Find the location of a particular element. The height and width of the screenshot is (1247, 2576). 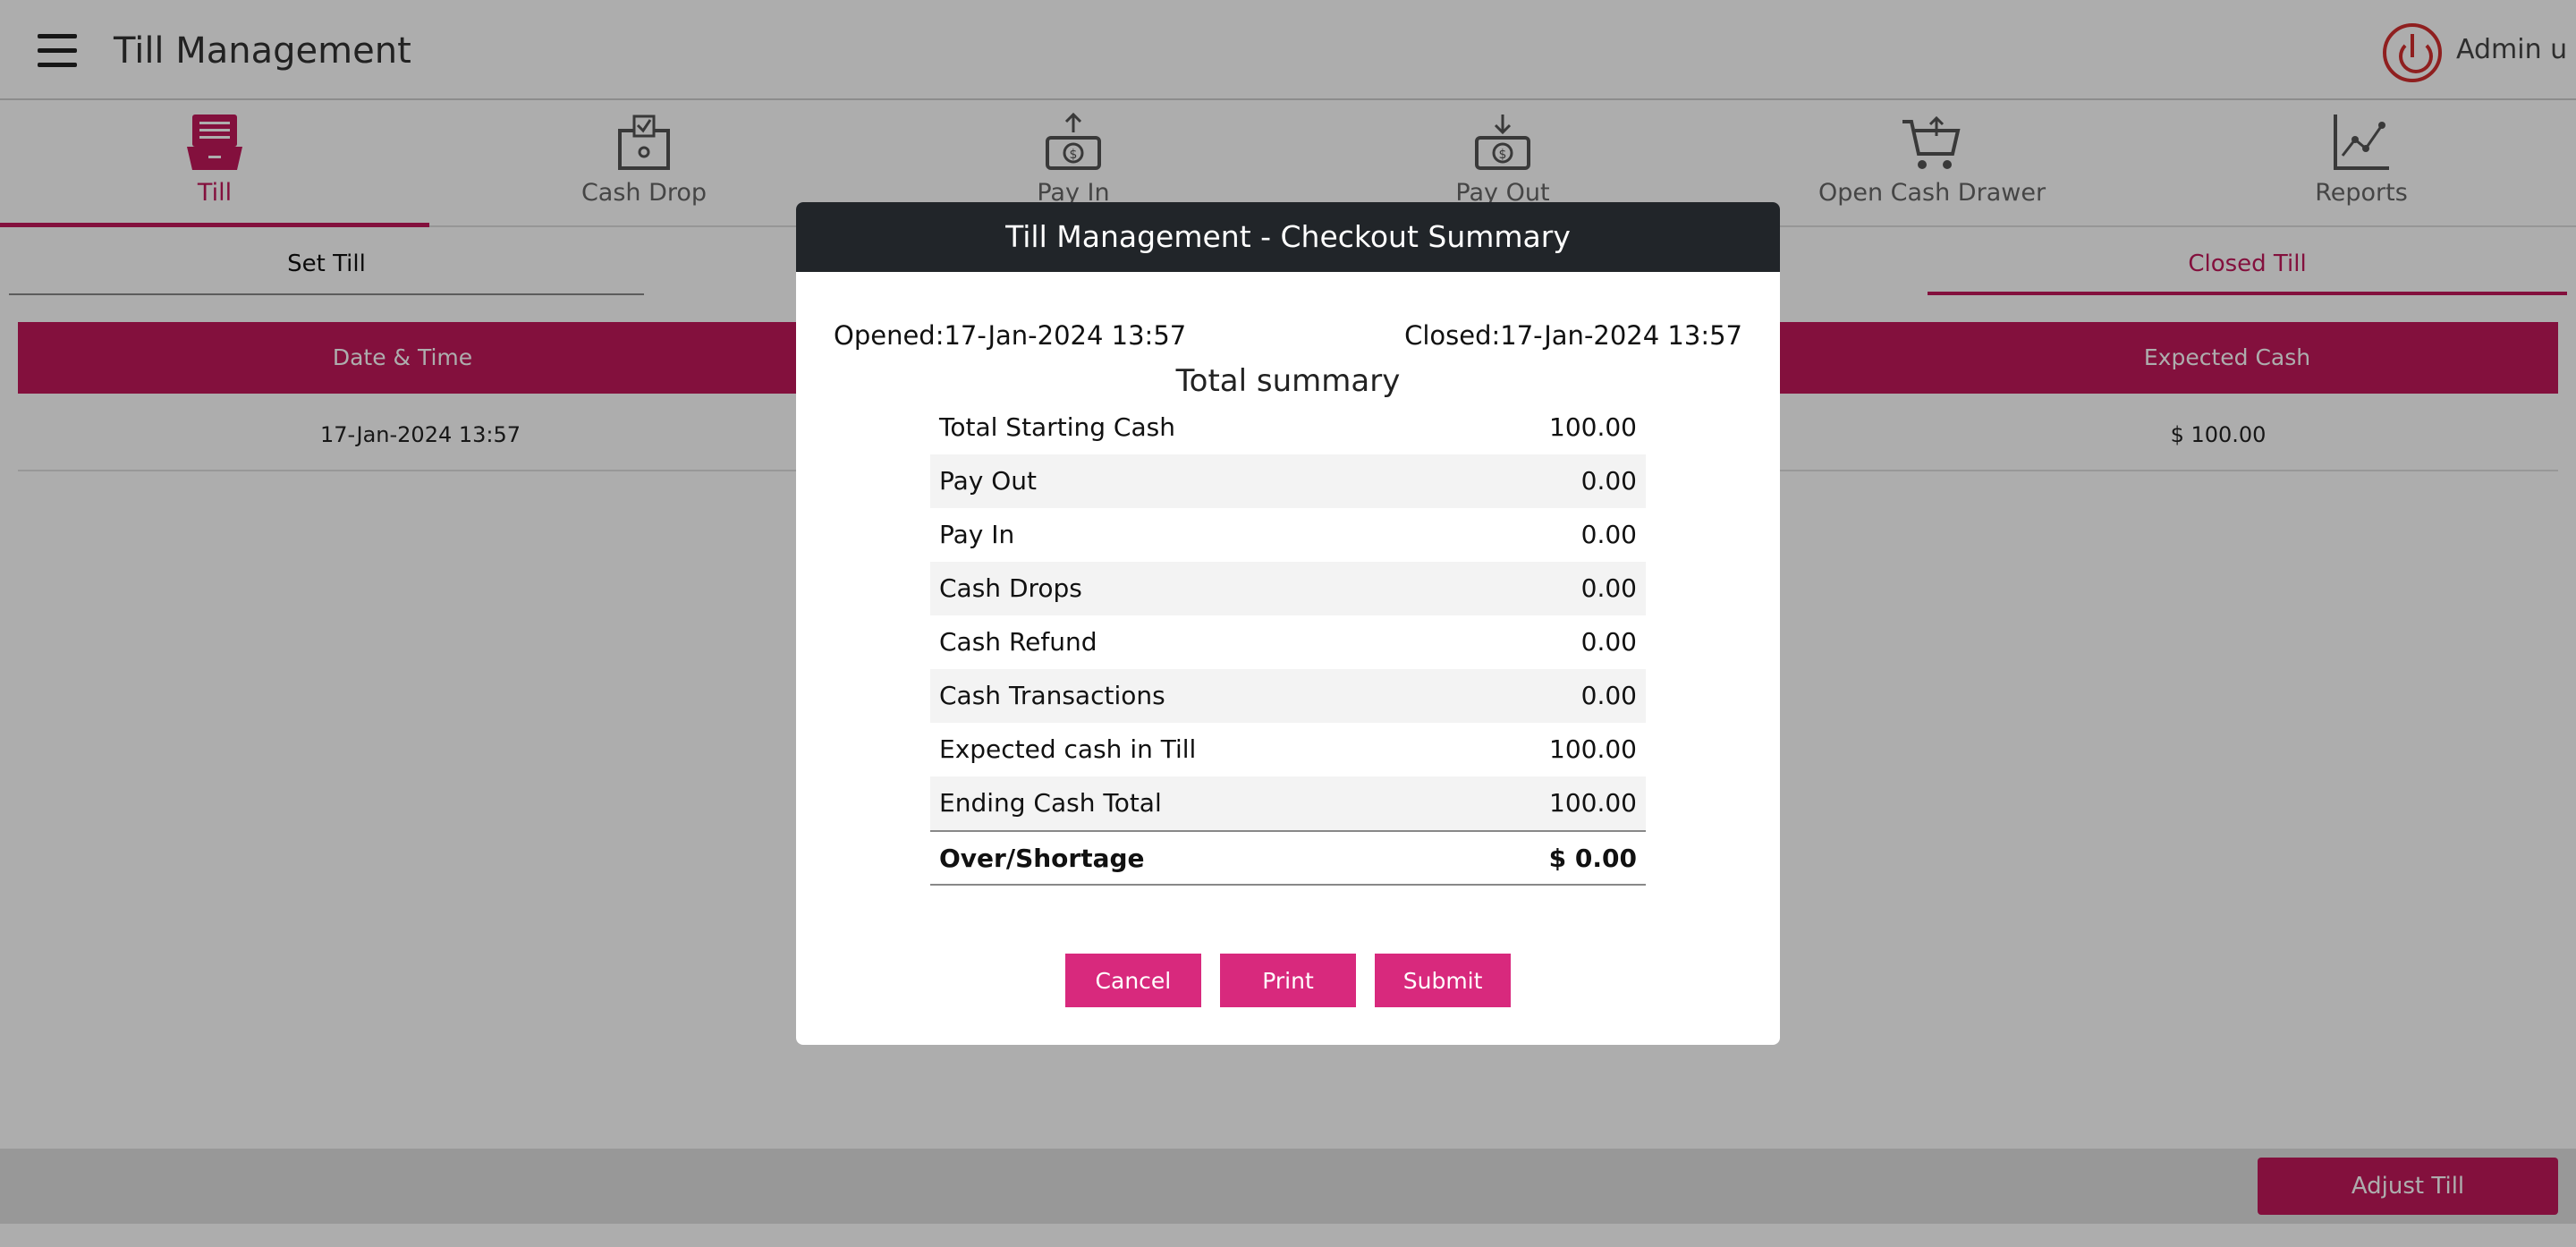

summary-label: Total Starting Cash is located at coordinates (1057, 427).